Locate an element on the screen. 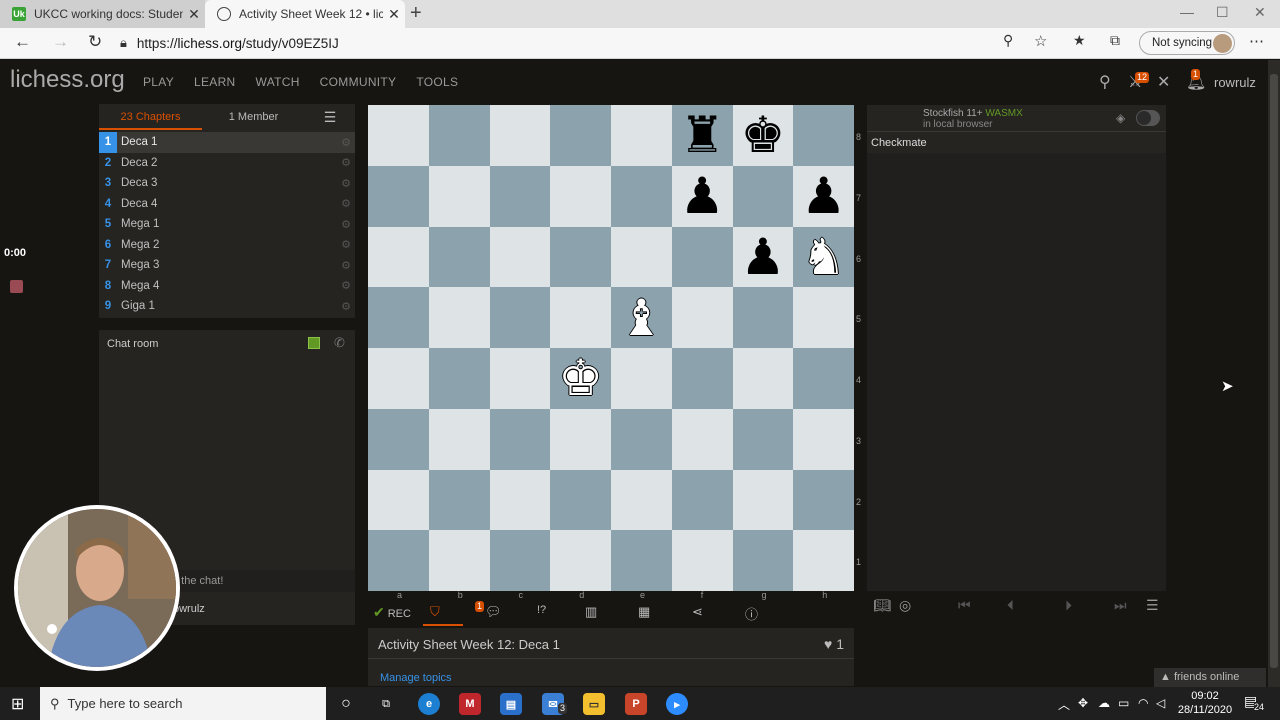 The width and height of the screenshot is (1280, 720). square-d6 is located at coordinates (580, 257).